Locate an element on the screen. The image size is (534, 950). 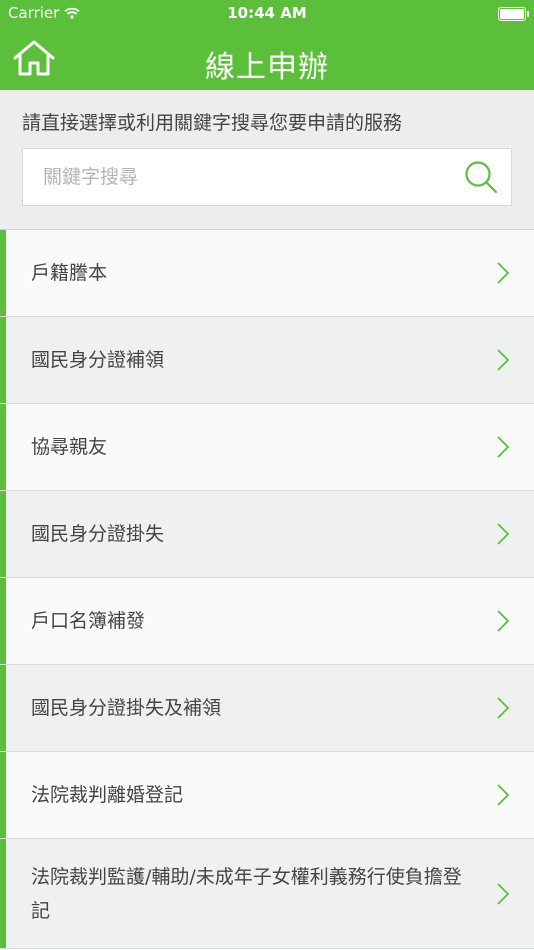
nav-bar: 線上申辦 is located at coordinates (267, 59).